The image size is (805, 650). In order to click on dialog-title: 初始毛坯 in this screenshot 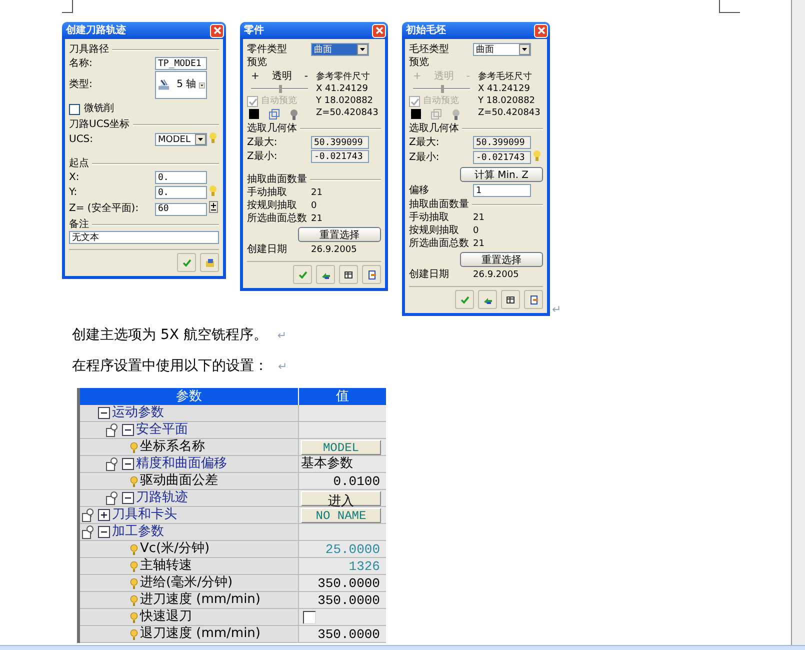, I will do `click(426, 30)`.